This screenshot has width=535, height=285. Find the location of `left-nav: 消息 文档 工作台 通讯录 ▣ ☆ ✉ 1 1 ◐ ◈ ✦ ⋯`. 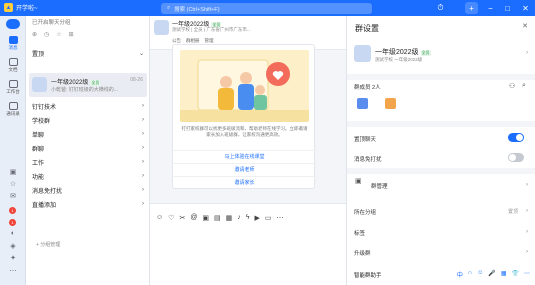

left-nav: 消息 文档 工作台 通讯录 ▣ ☆ ✉ 1 1 ◐ ◈ ✦ ⋯ is located at coordinates (13, 150).